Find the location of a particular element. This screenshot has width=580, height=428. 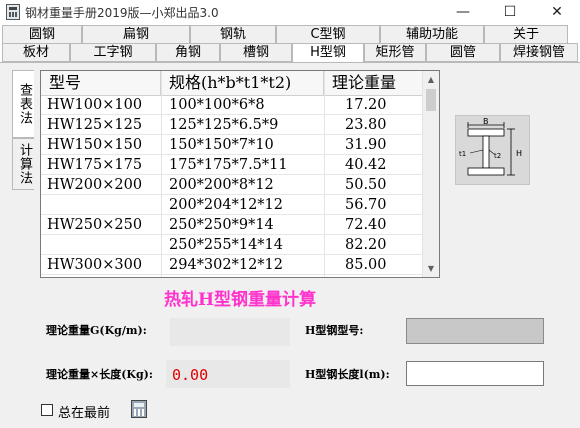

cell-model: HW250×250 is located at coordinates (95, 225).